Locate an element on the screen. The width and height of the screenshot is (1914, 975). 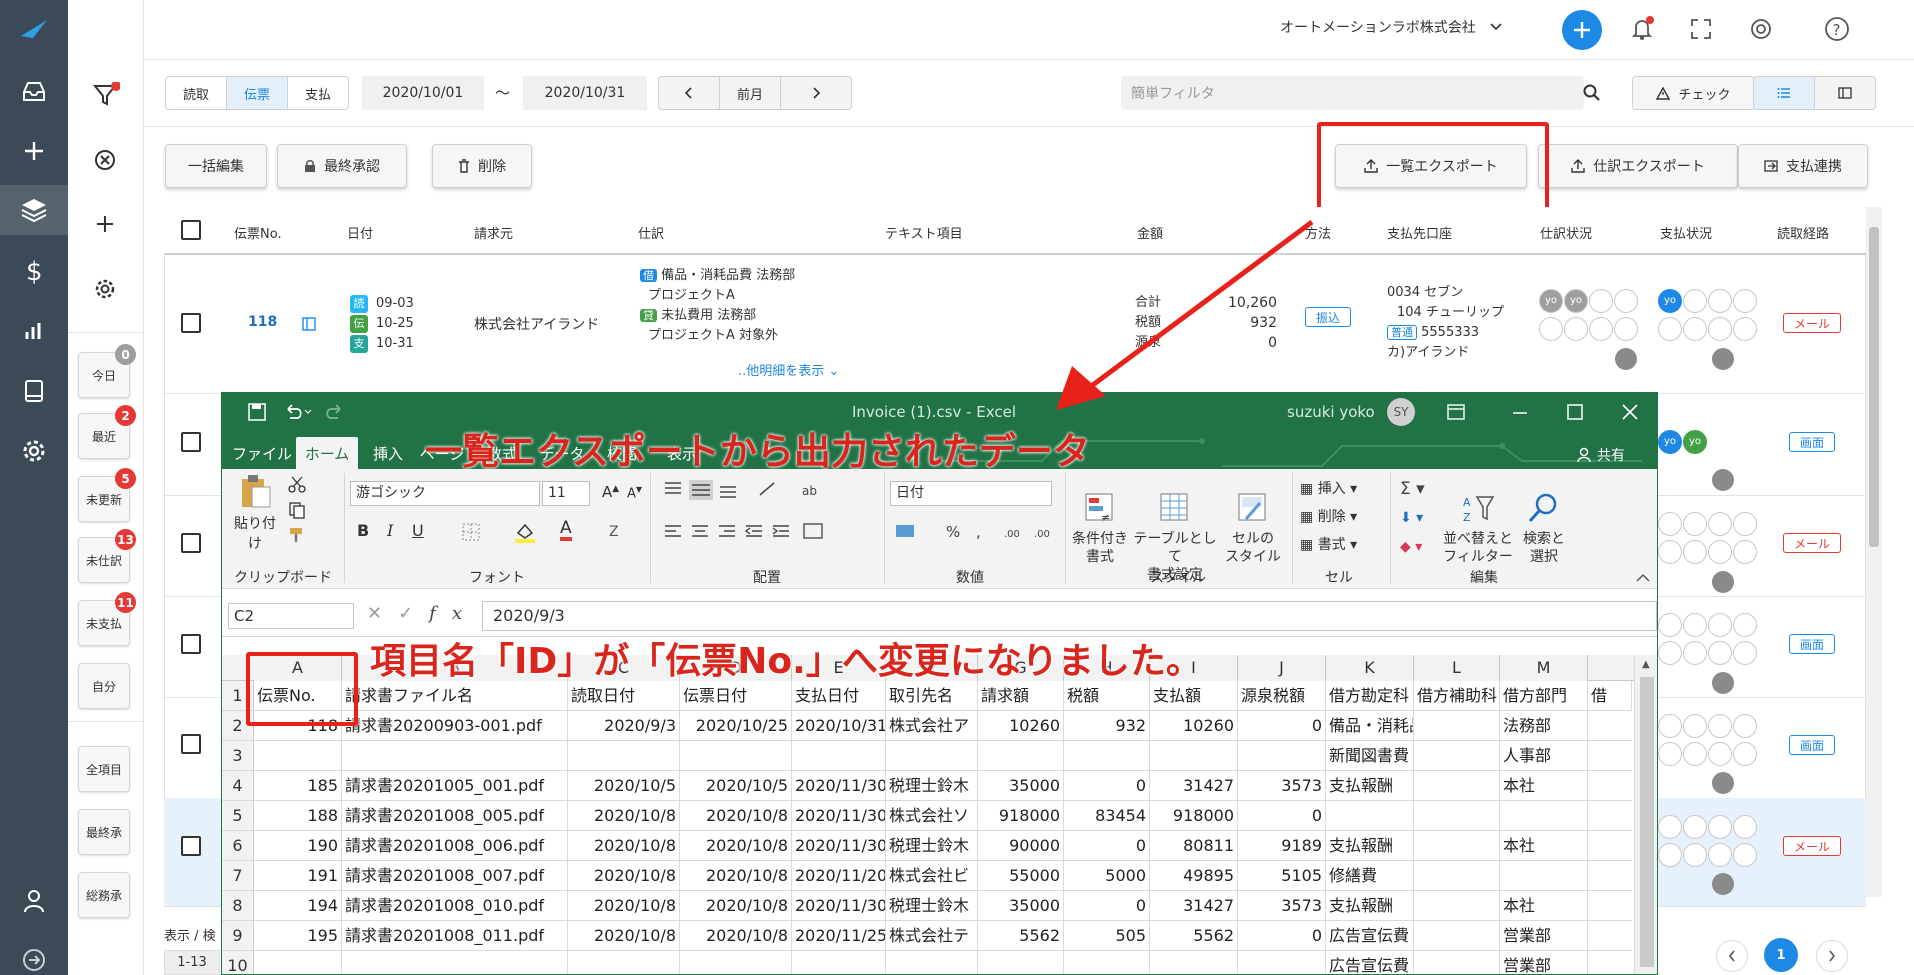
sheet-scroll-thumb is located at coordinates (1647, 822).